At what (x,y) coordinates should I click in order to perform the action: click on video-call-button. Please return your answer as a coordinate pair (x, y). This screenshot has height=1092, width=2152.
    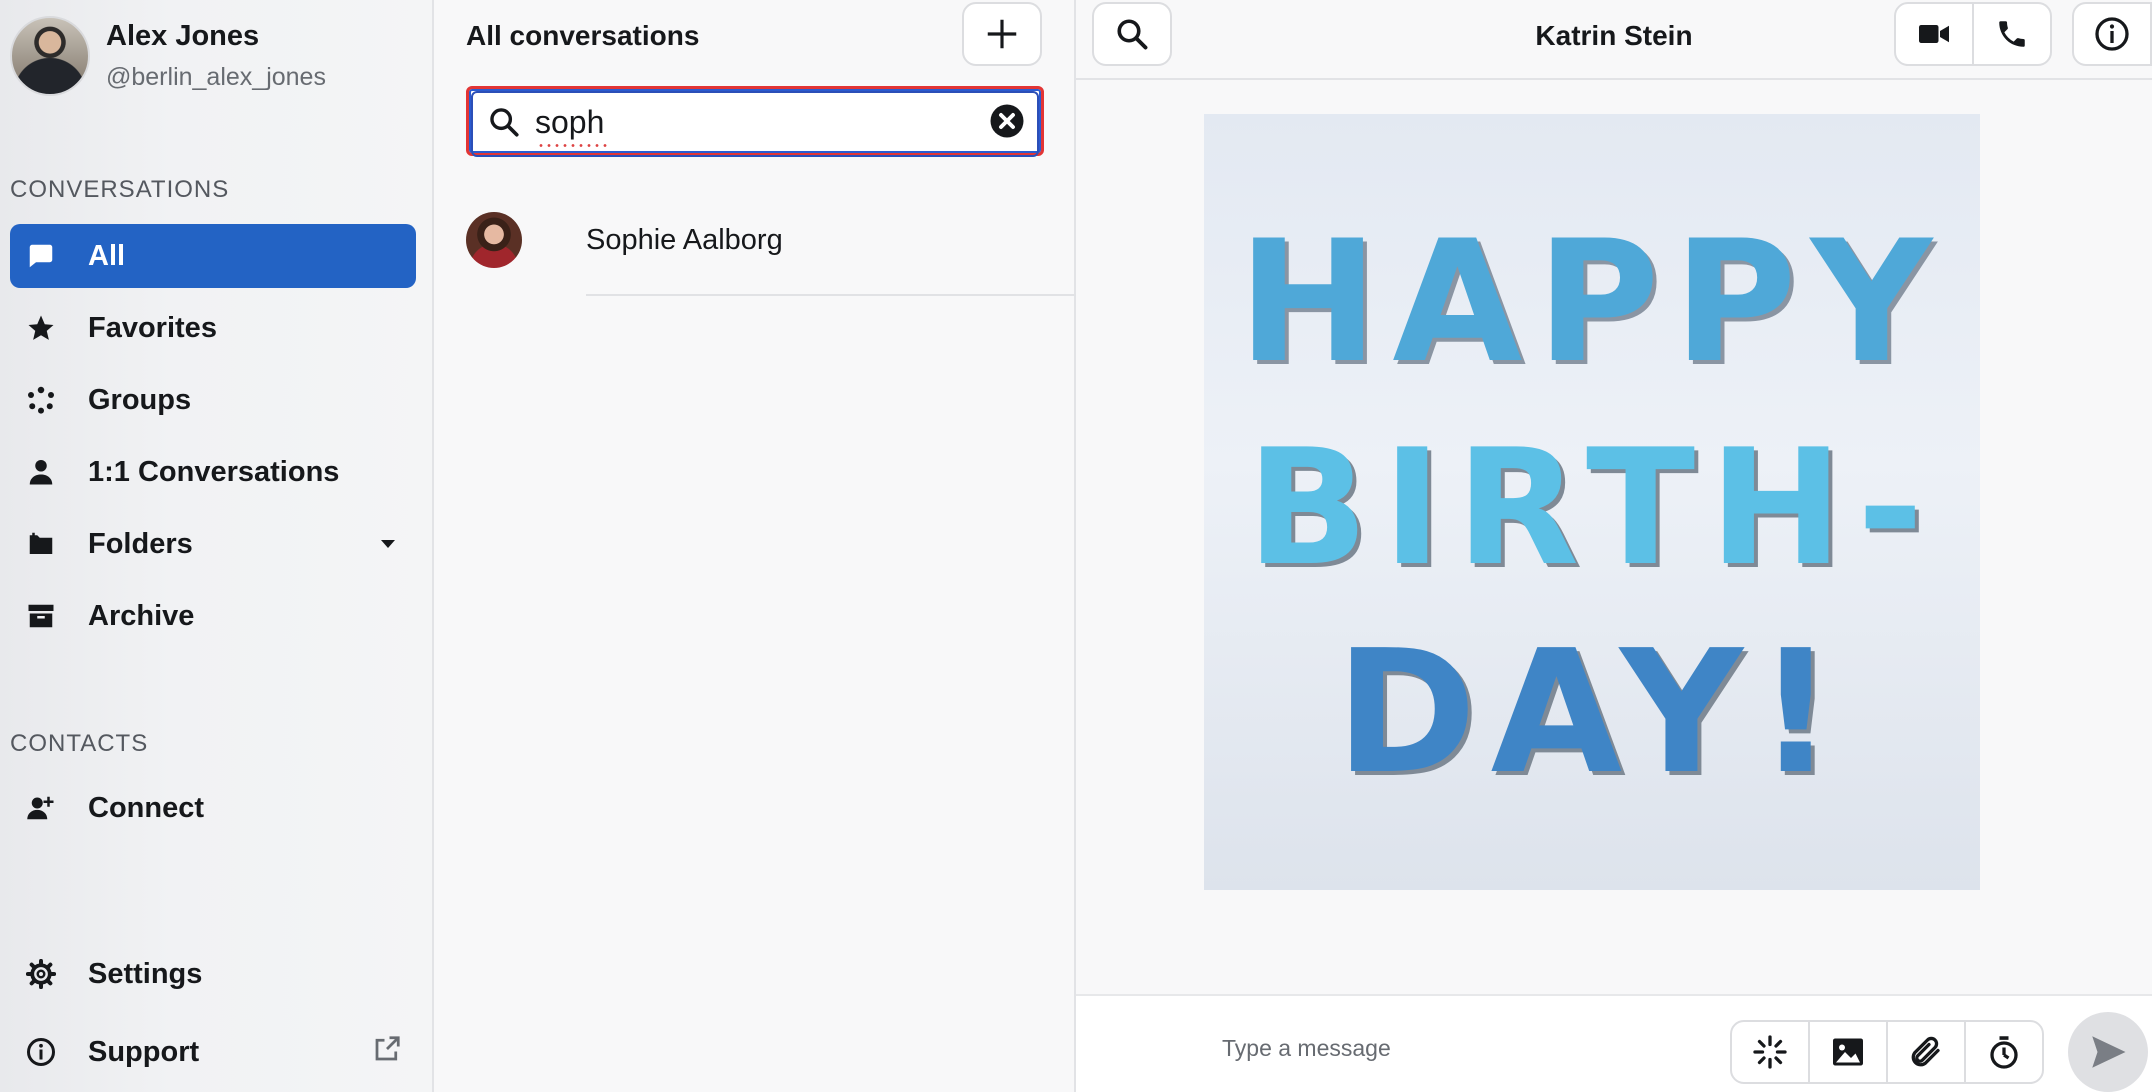
    Looking at the image, I should click on (1934, 34).